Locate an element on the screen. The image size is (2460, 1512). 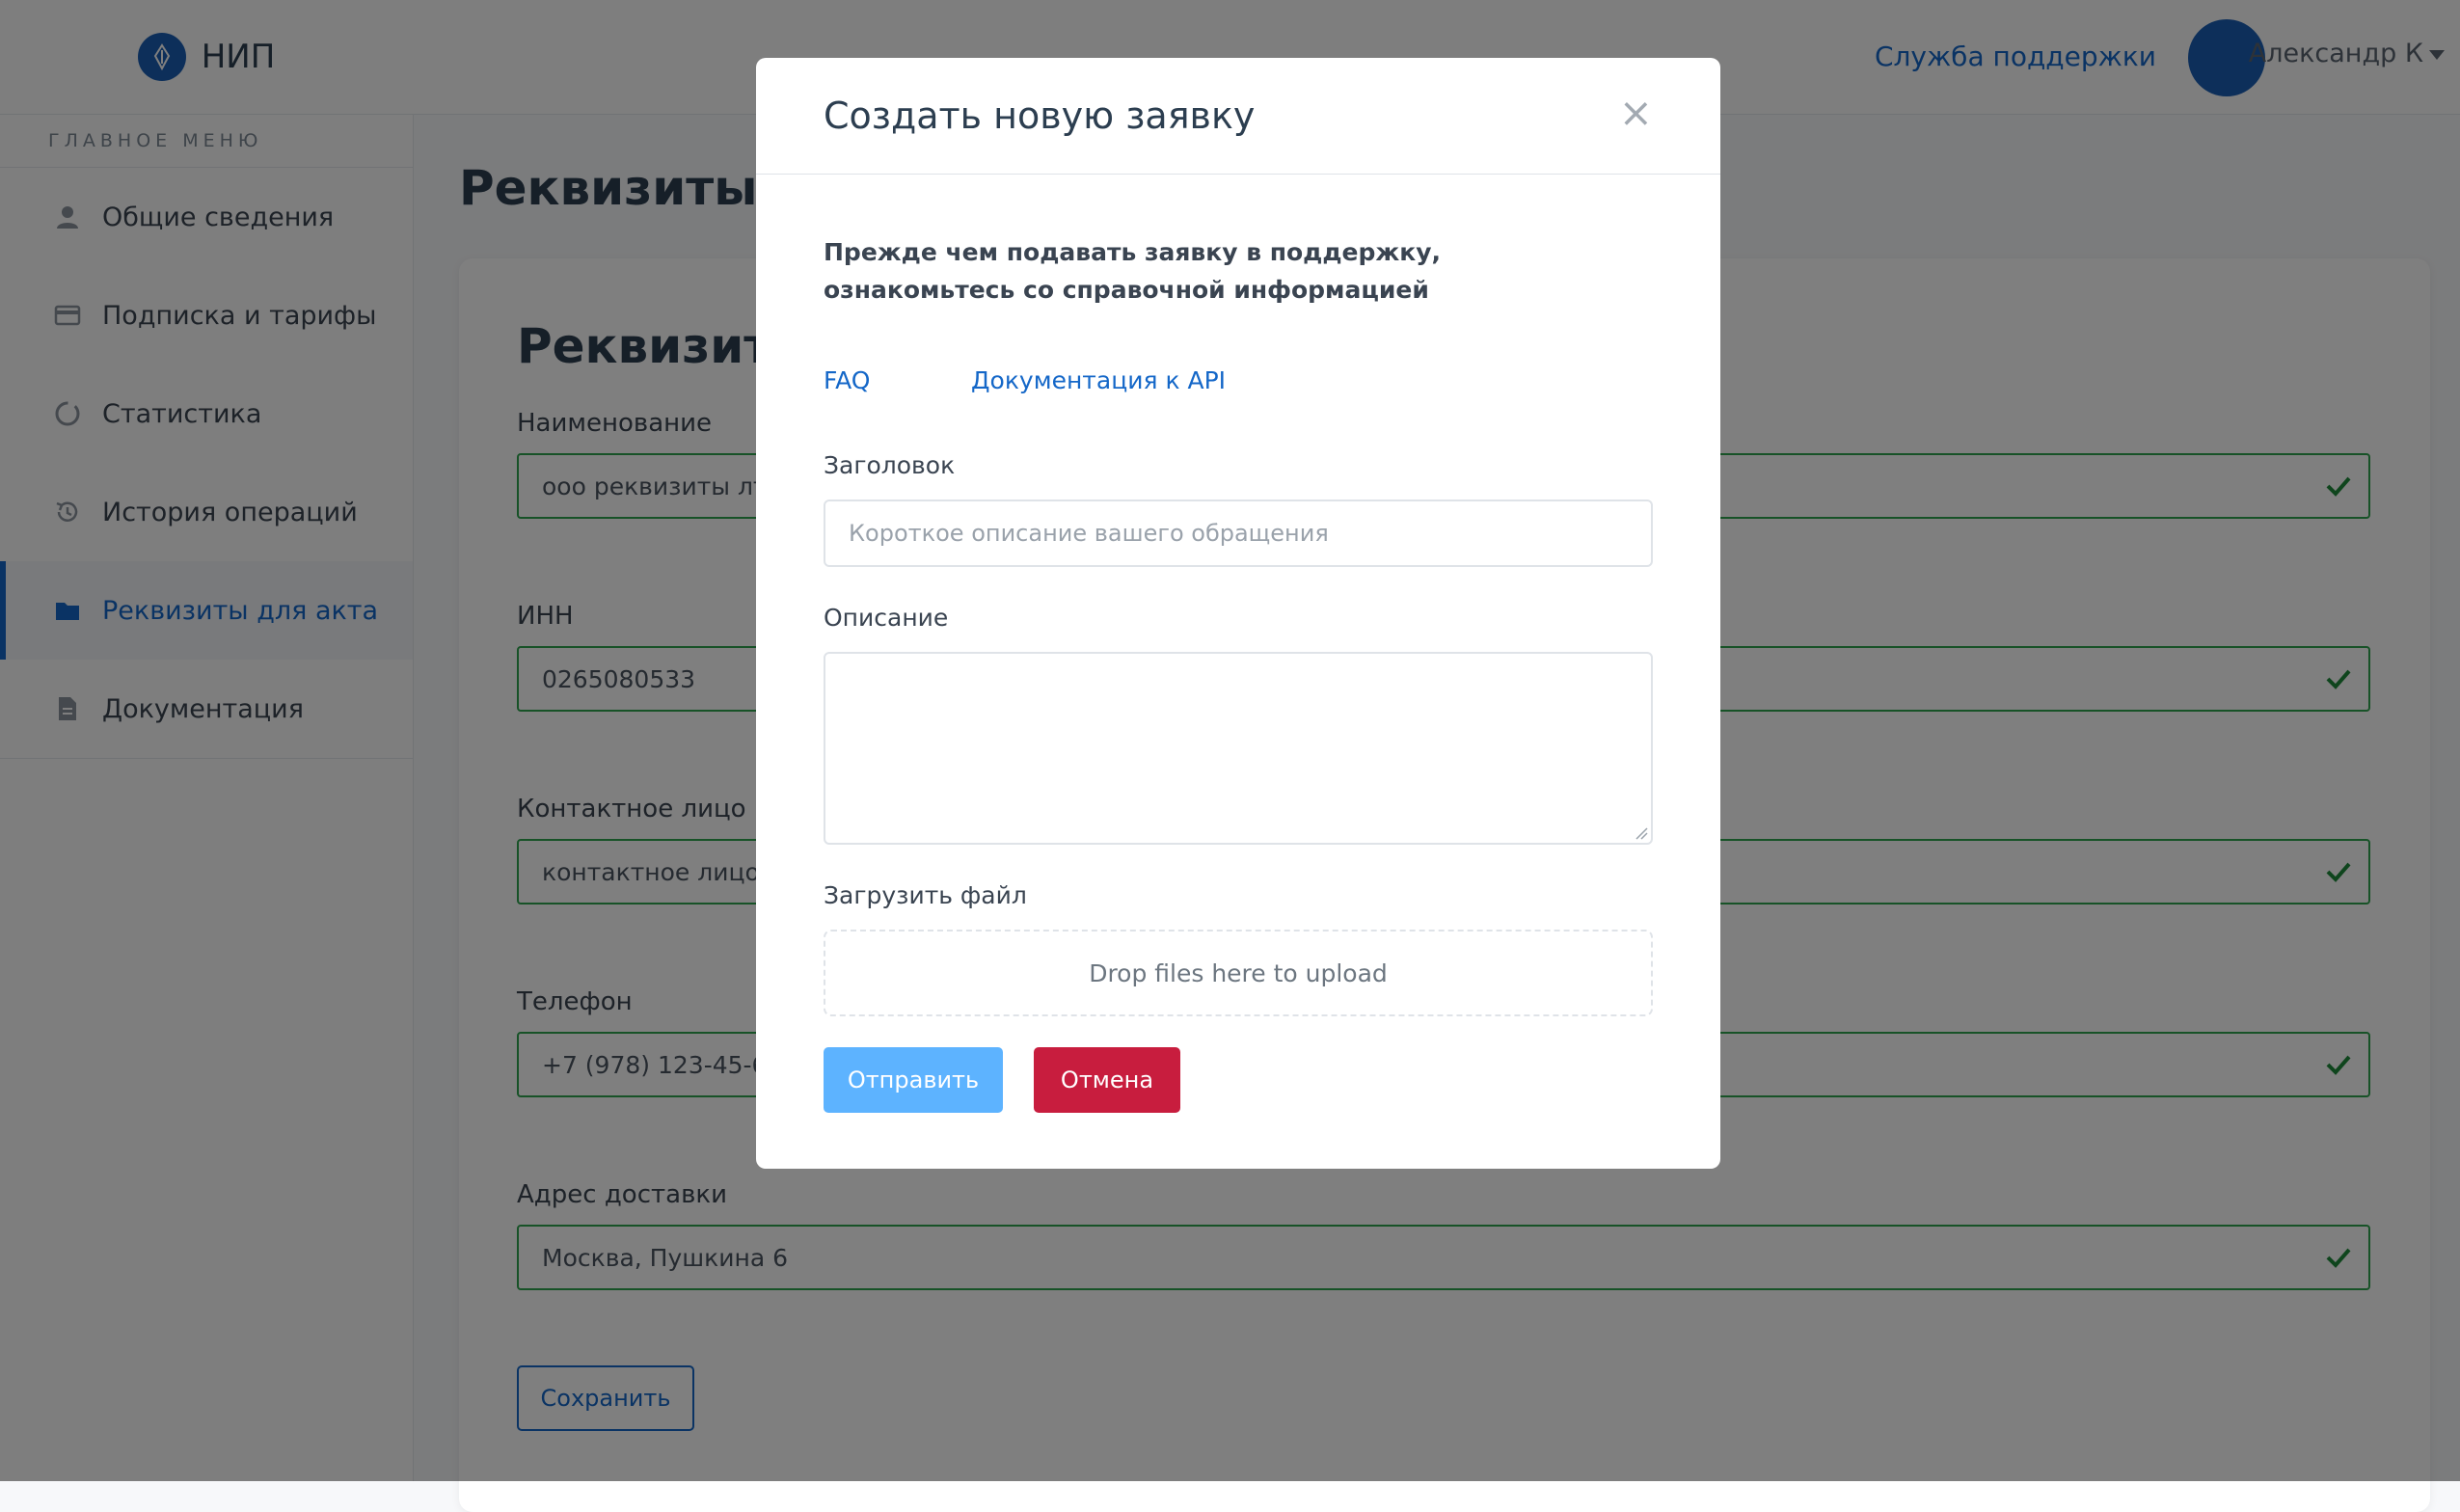
modal-title: Создать новую заявку is located at coordinates (1040, 115).